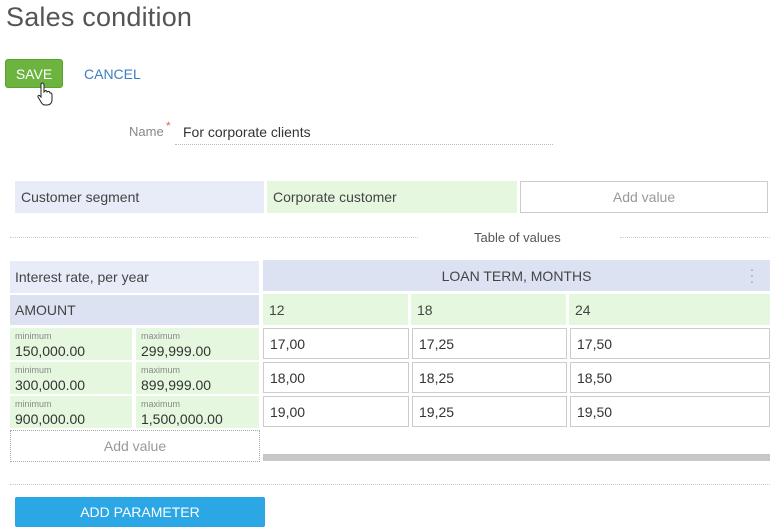  I want to click on rate-cell: 17,25, so click(489, 343).